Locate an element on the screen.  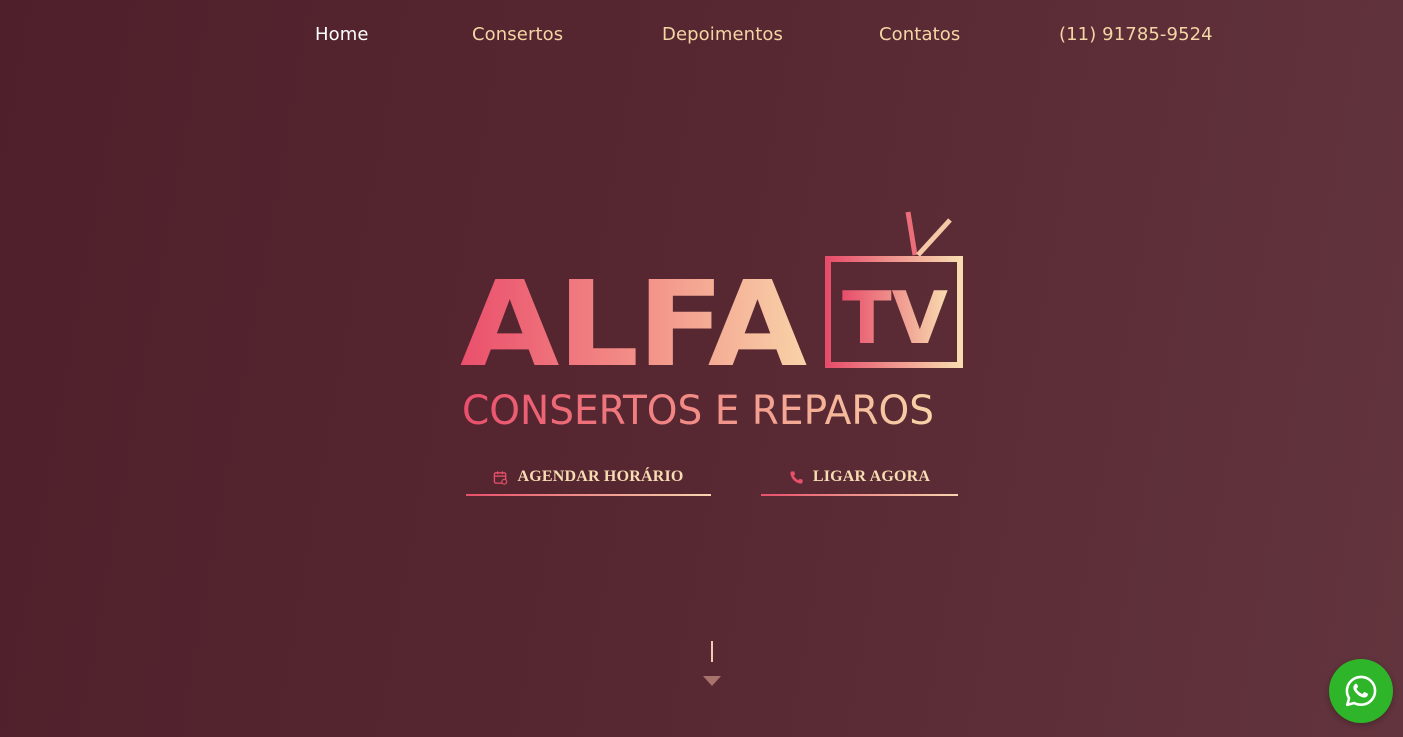
agendar-label: AGENDAR HORÁRIO is located at coordinates (600, 476).